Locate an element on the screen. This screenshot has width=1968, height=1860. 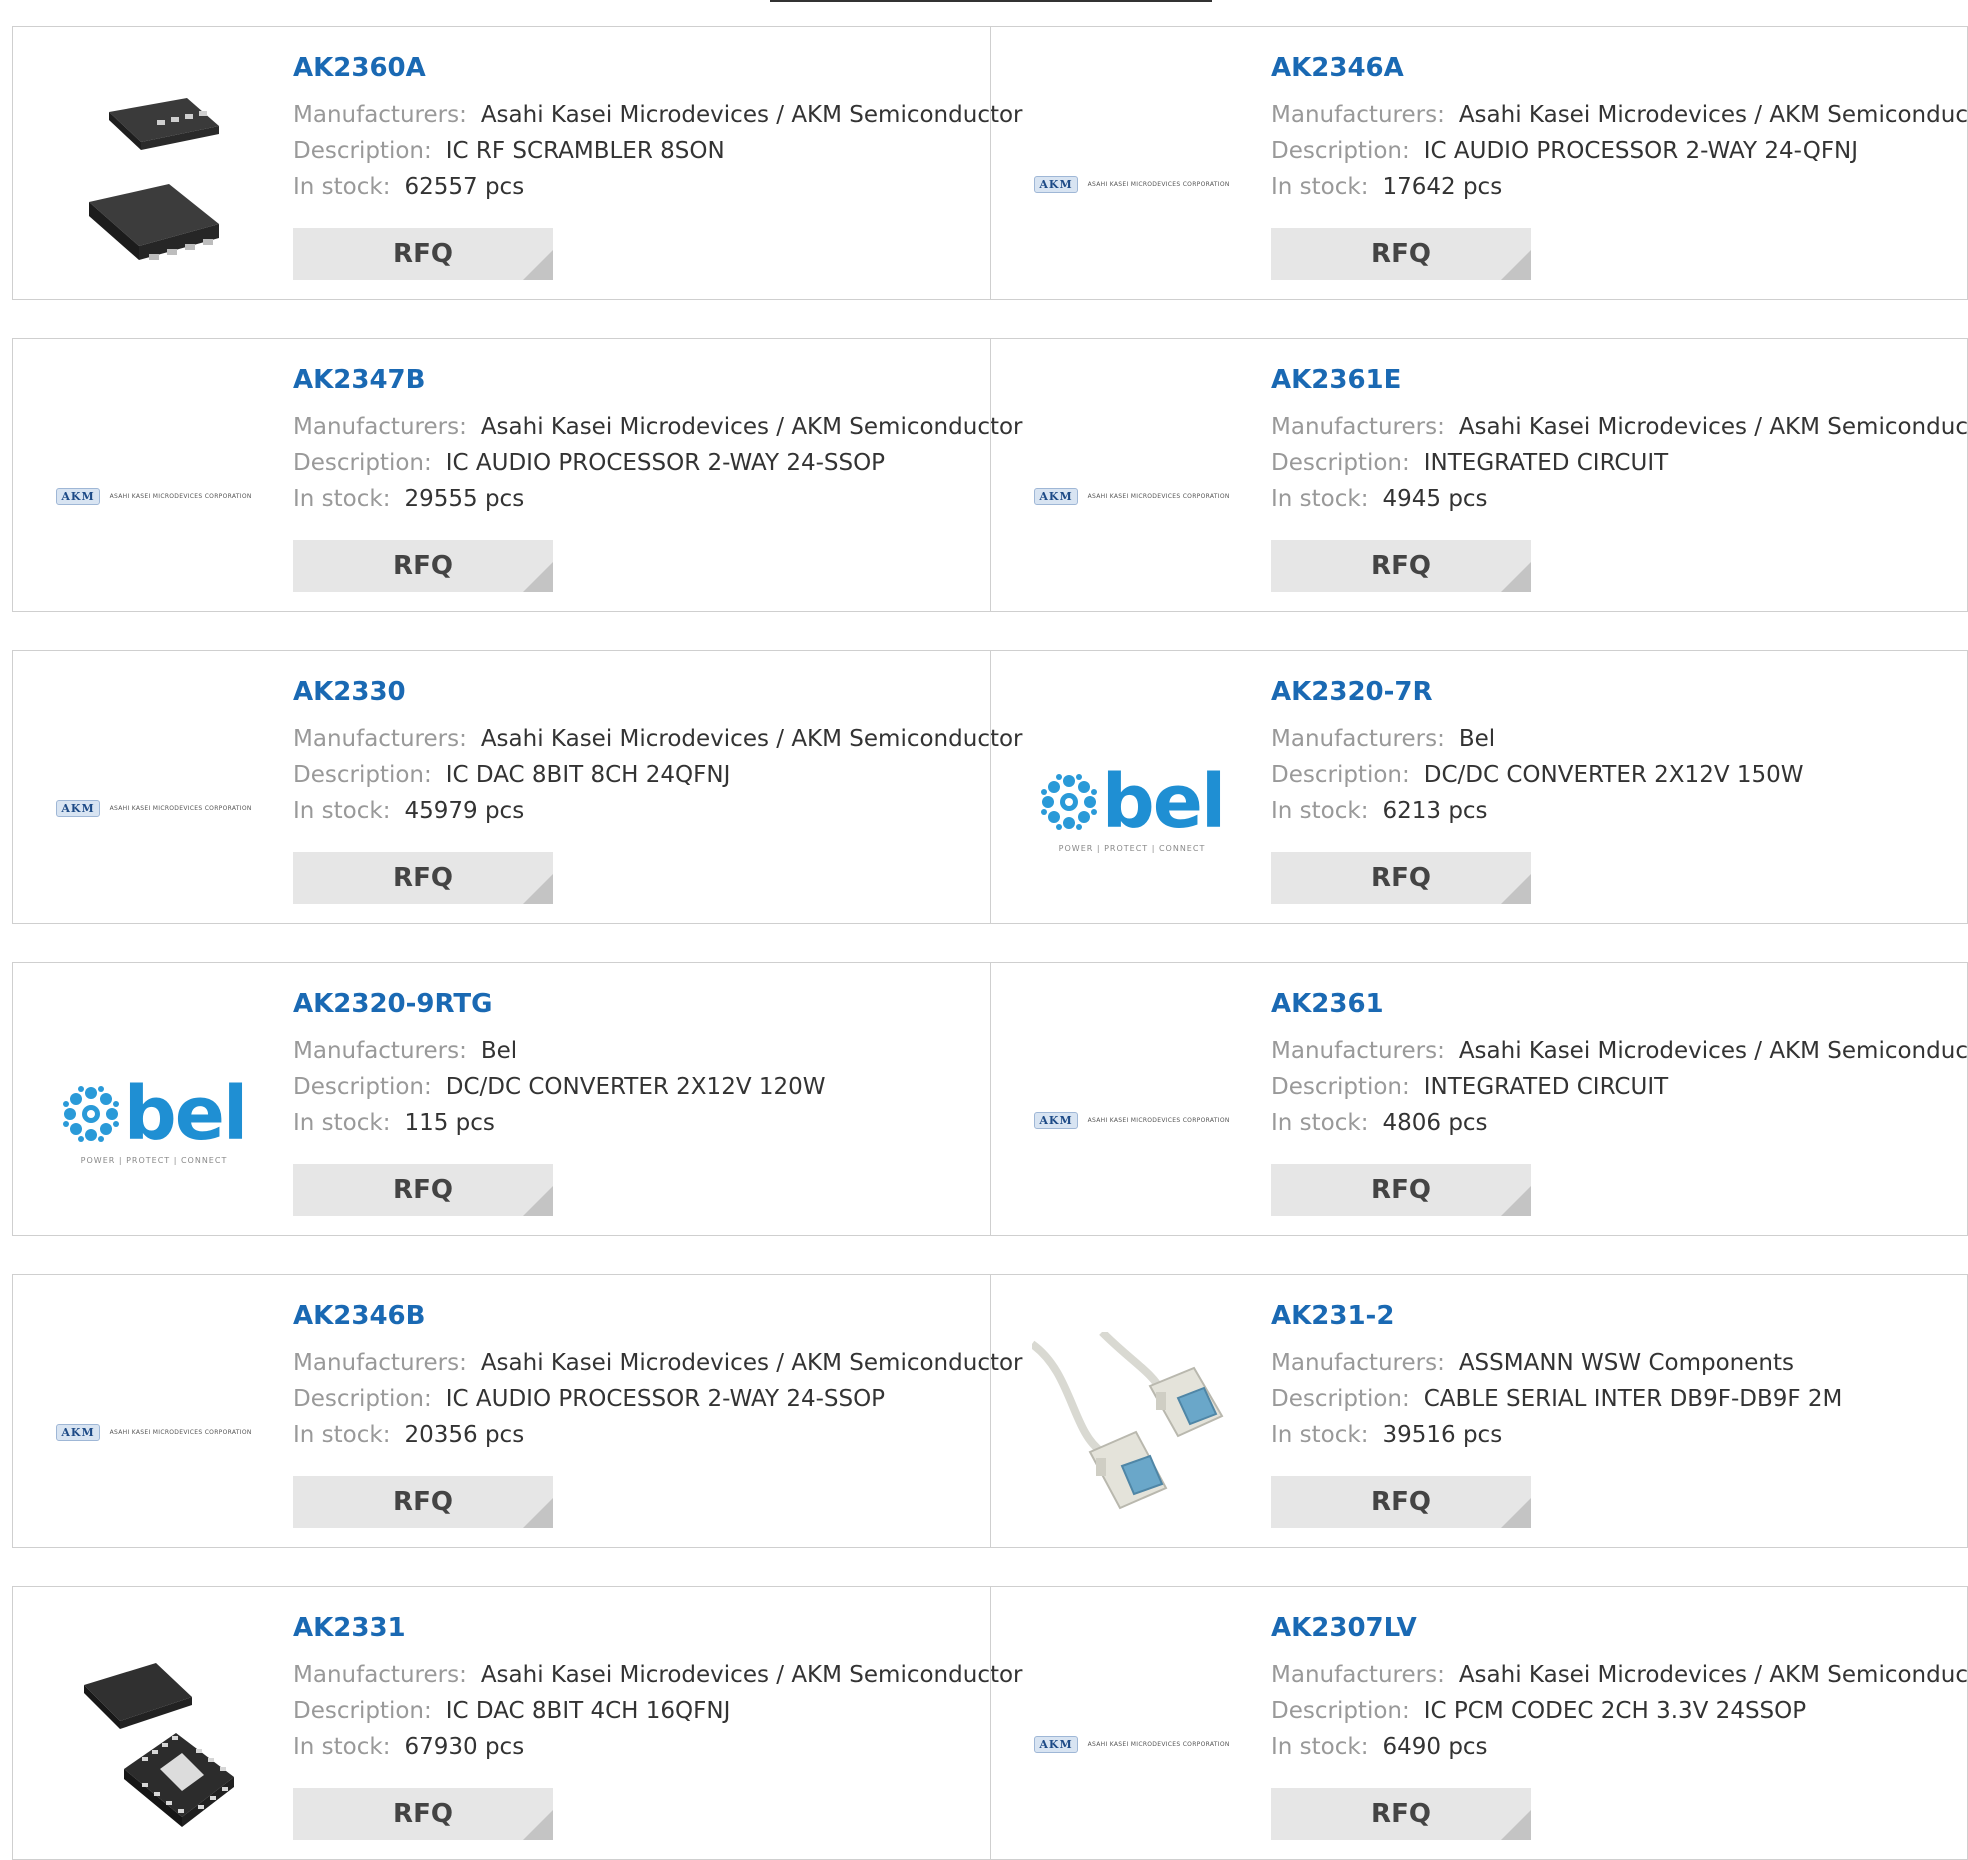
description-value: INTEGRATED CIRCUIT is located at coordinates (1546, 1087).